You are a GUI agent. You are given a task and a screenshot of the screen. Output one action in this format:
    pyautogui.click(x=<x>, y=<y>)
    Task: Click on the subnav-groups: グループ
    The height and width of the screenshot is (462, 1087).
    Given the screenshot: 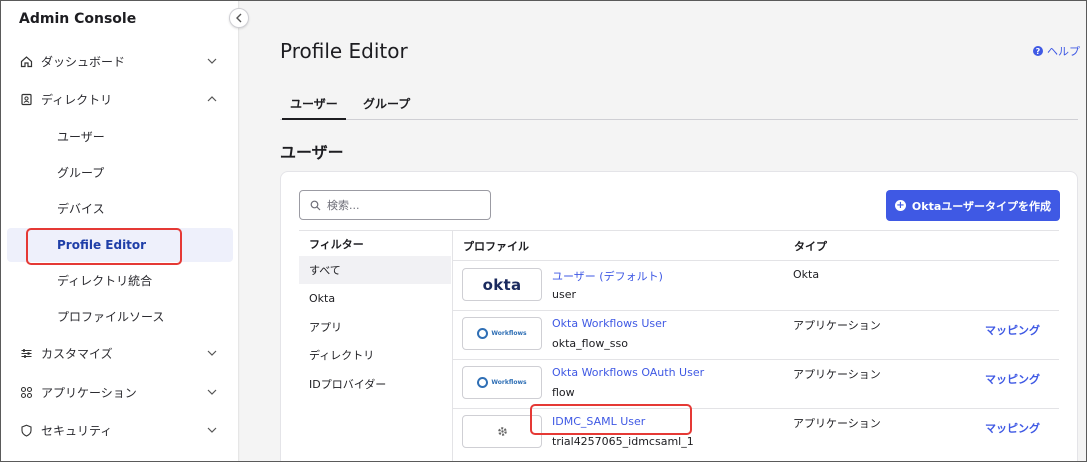 What is the action you would take?
    pyautogui.click(x=120, y=172)
    